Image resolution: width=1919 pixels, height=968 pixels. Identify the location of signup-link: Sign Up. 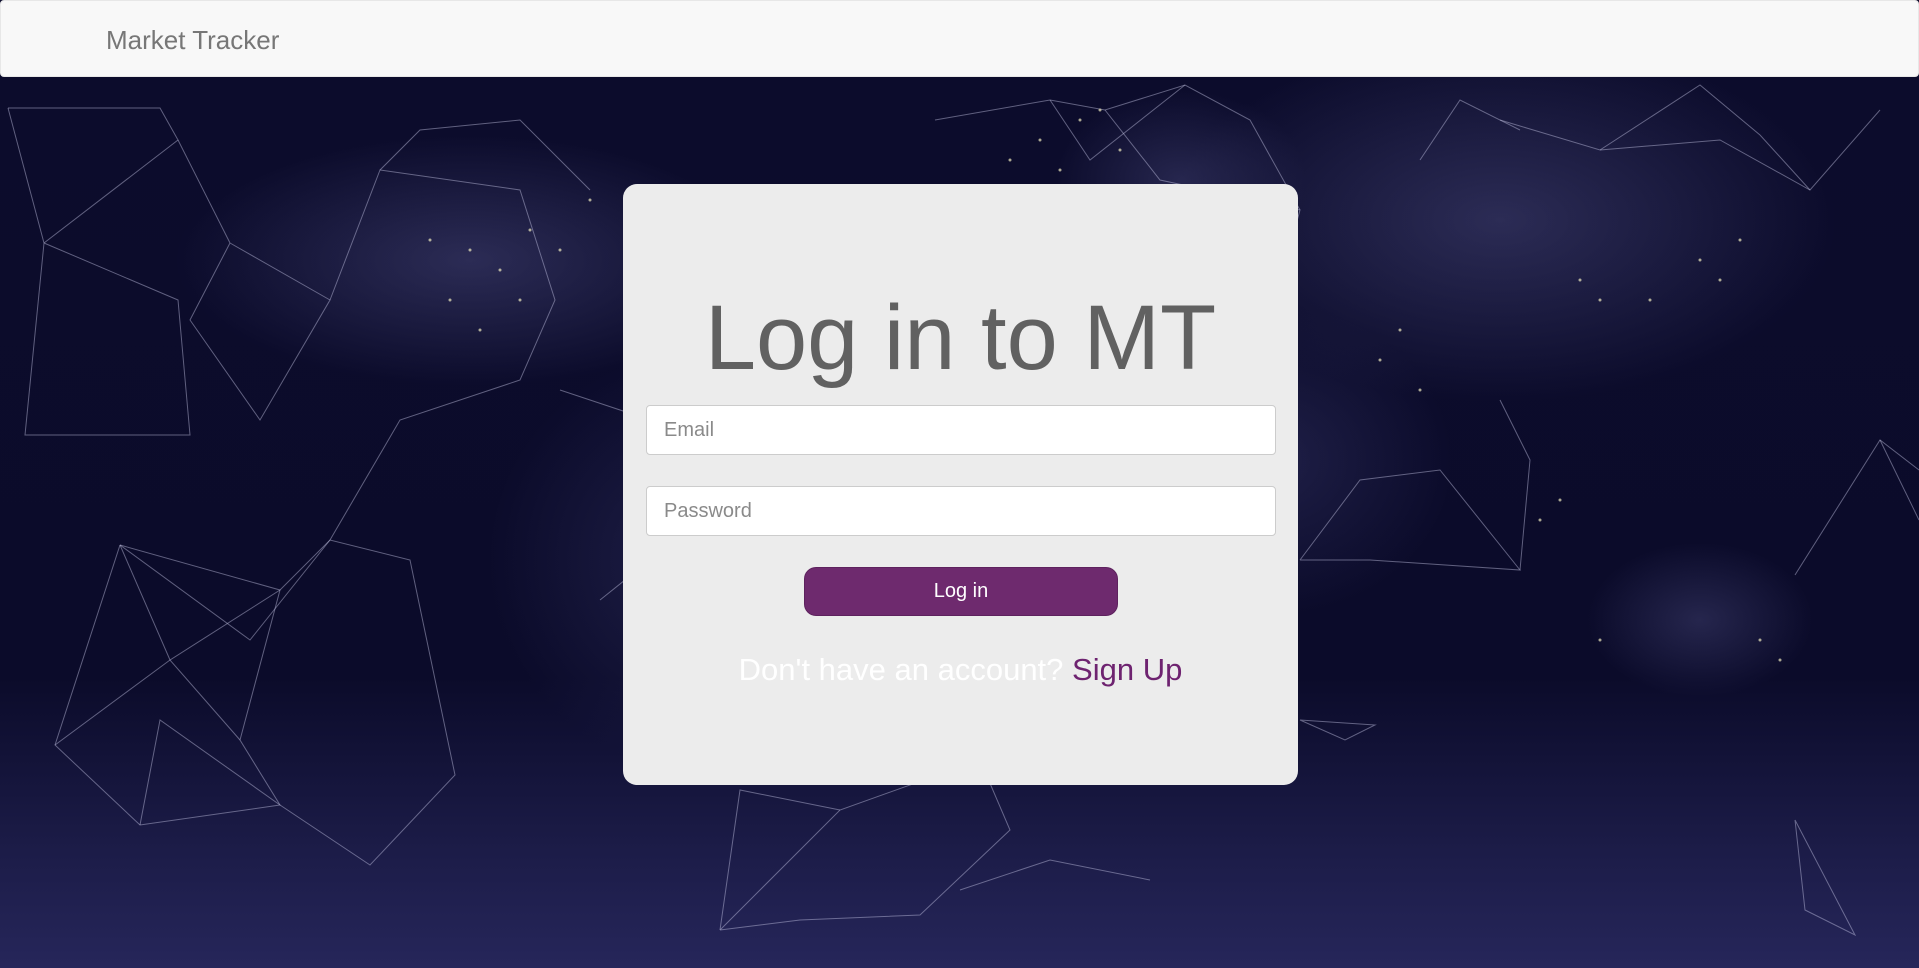
(1127, 669).